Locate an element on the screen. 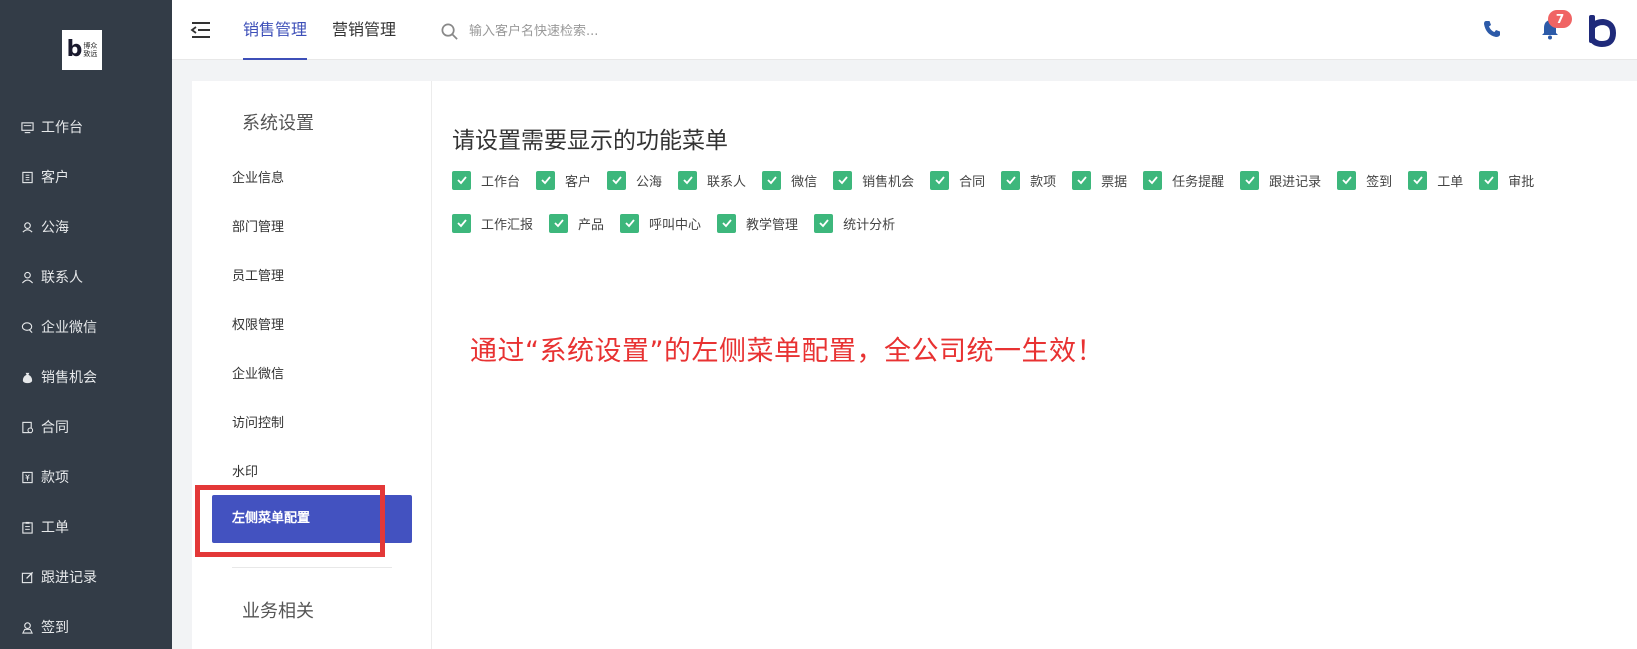  sidebar-item-contract: 合同 is located at coordinates (86, 427).